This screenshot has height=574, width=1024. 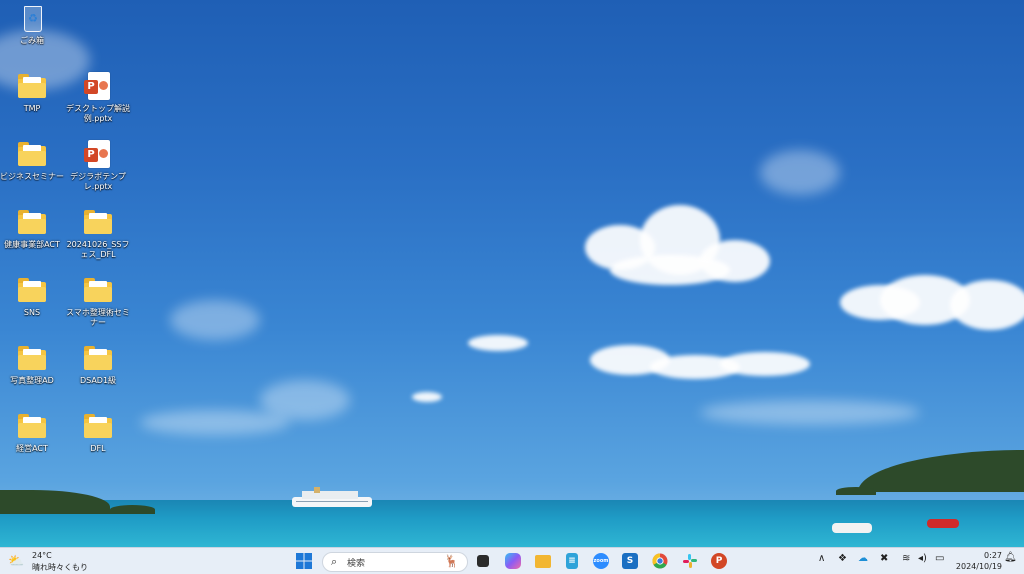 I want to click on icon-label: TMP, so click(x=32, y=108).